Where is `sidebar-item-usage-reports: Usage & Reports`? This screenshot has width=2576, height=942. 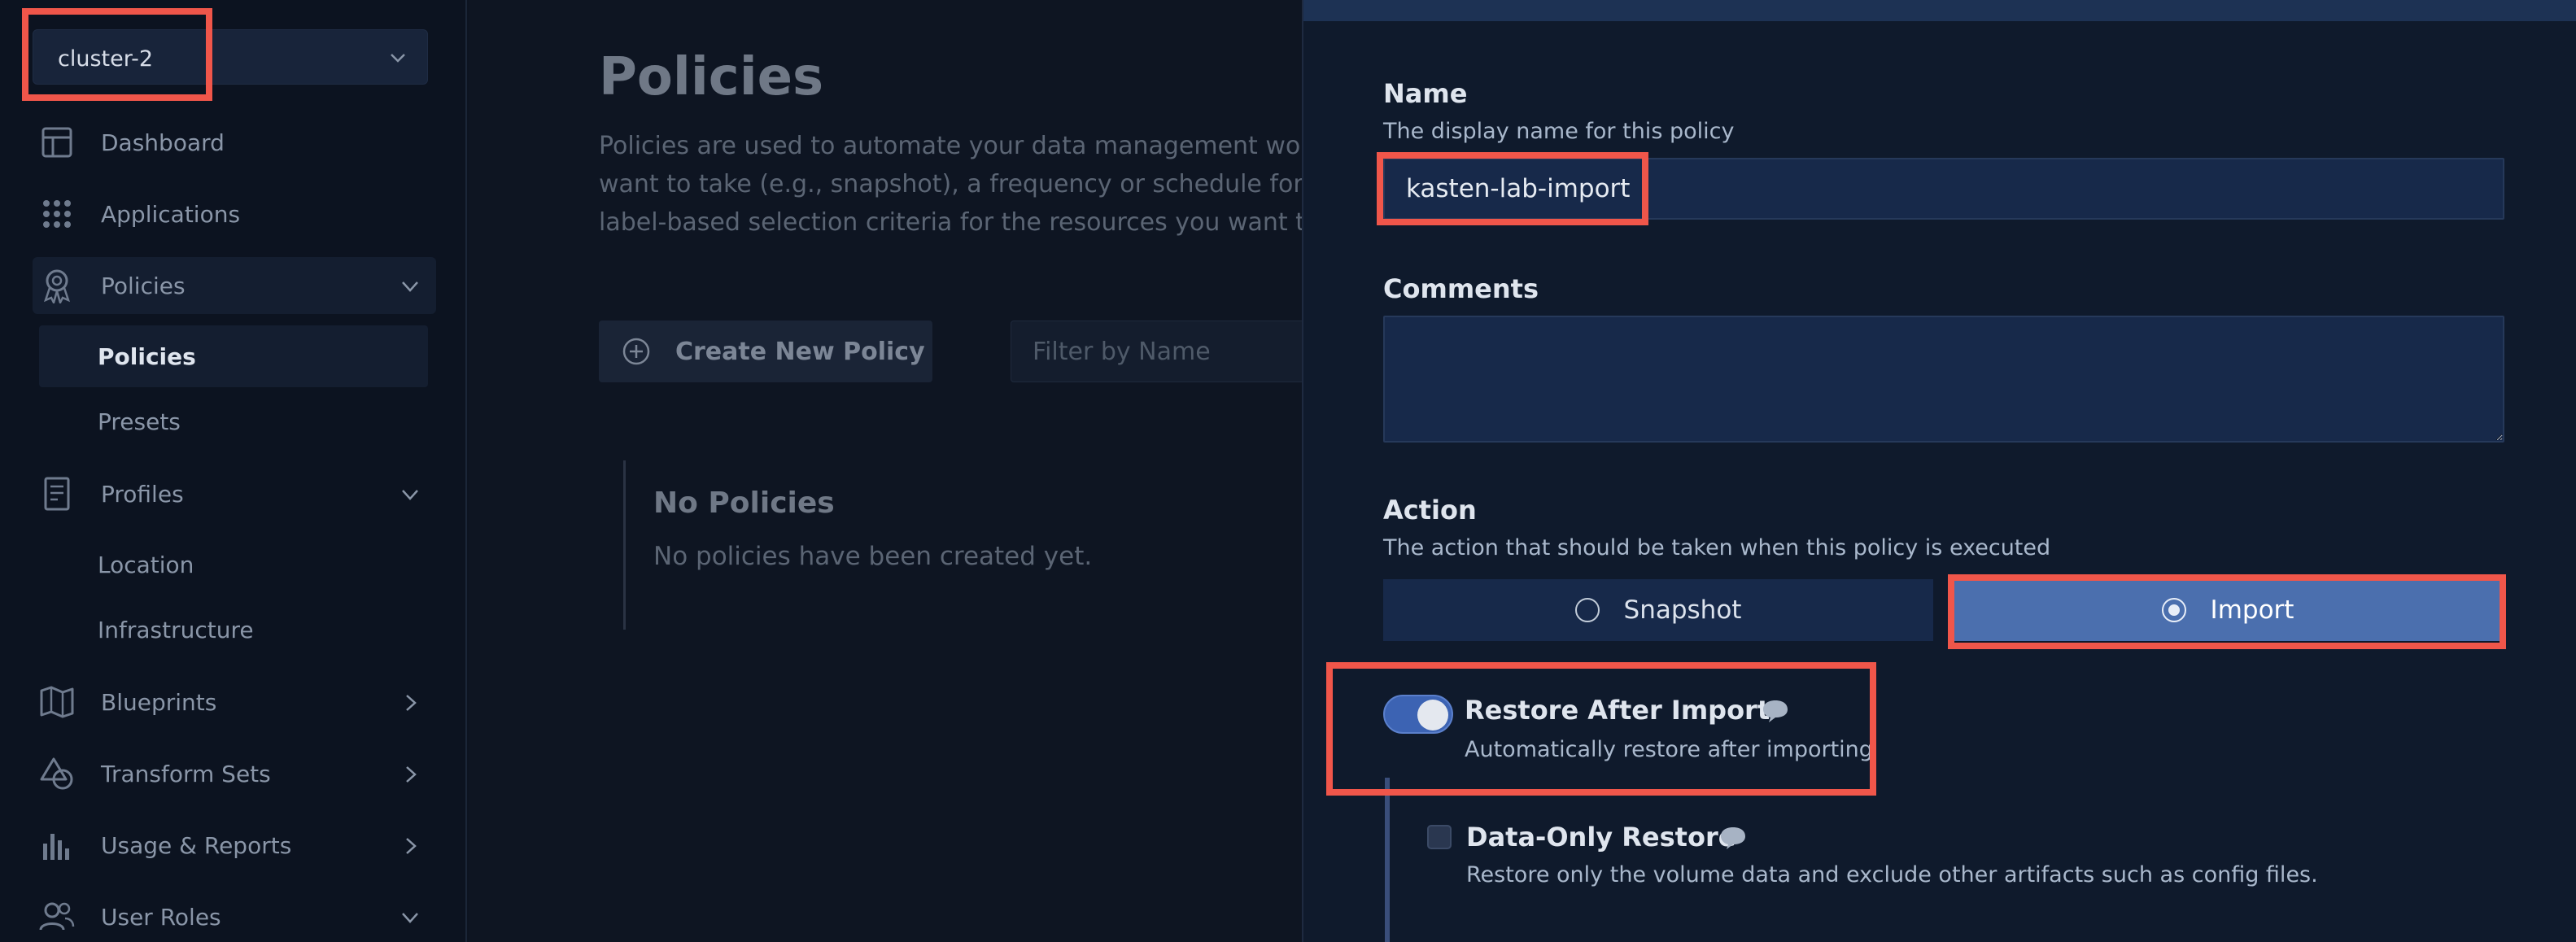
sidebar-item-usage-reports: Usage & Reports is located at coordinates (234, 845).